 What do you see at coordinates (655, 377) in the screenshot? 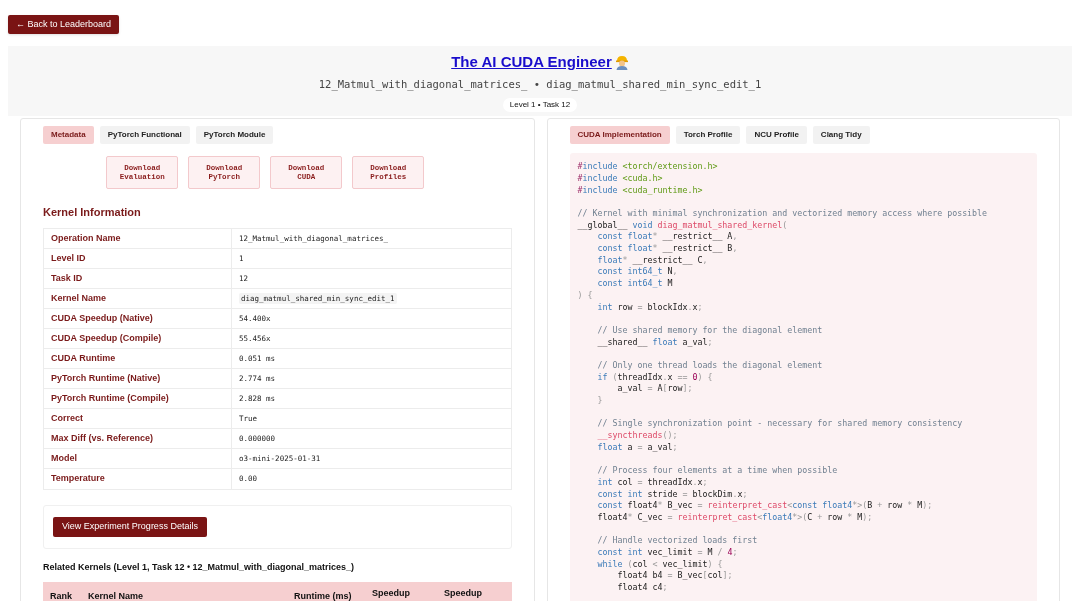
I see `code-line: if (threadIdx.x == 0) {` at bounding box center [655, 377].